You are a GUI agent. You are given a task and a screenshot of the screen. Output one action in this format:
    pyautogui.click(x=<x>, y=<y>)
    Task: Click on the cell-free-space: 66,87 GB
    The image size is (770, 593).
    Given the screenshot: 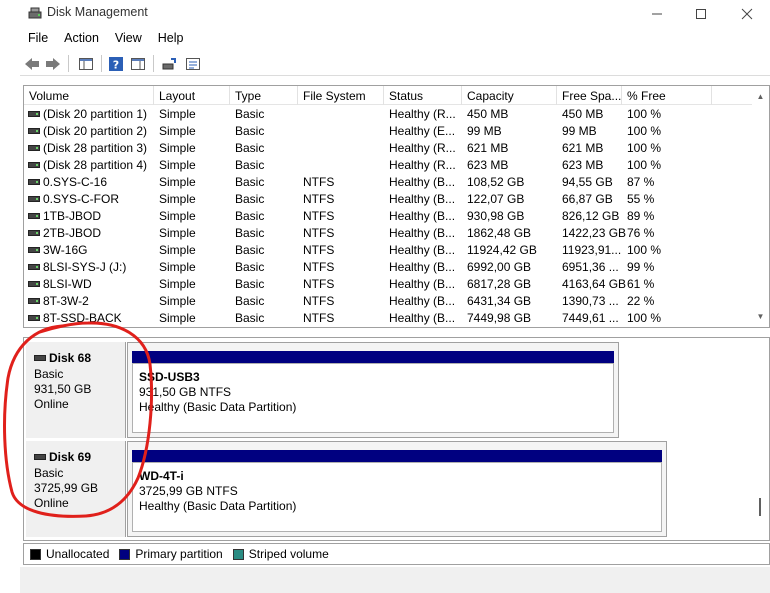 What is the action you would take?
    pyautogui.click(x=587, y=199)
    